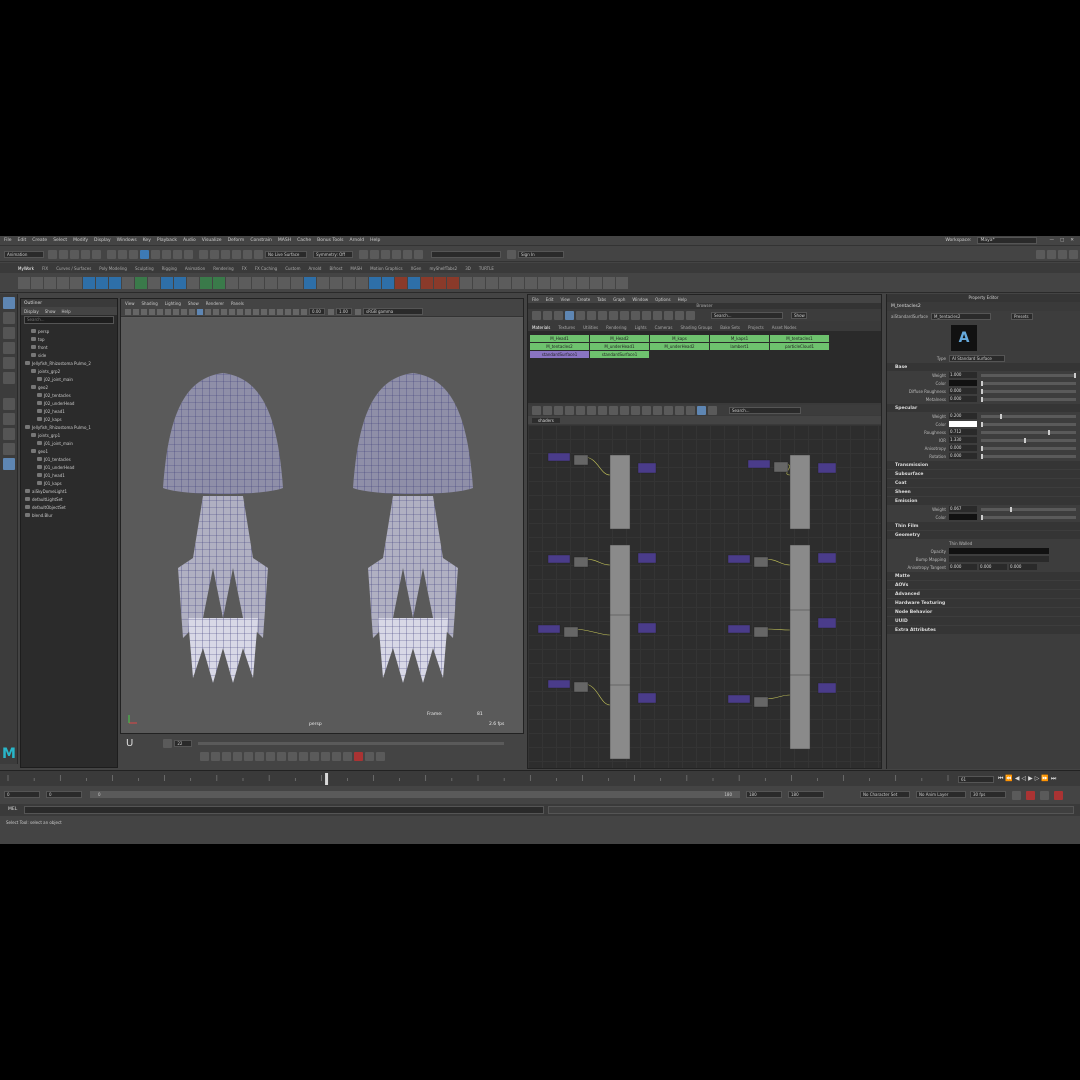 The width and height of the screenshot is (1080, 1080). I want to click on hs-menu-view: View, so click(565, 299).